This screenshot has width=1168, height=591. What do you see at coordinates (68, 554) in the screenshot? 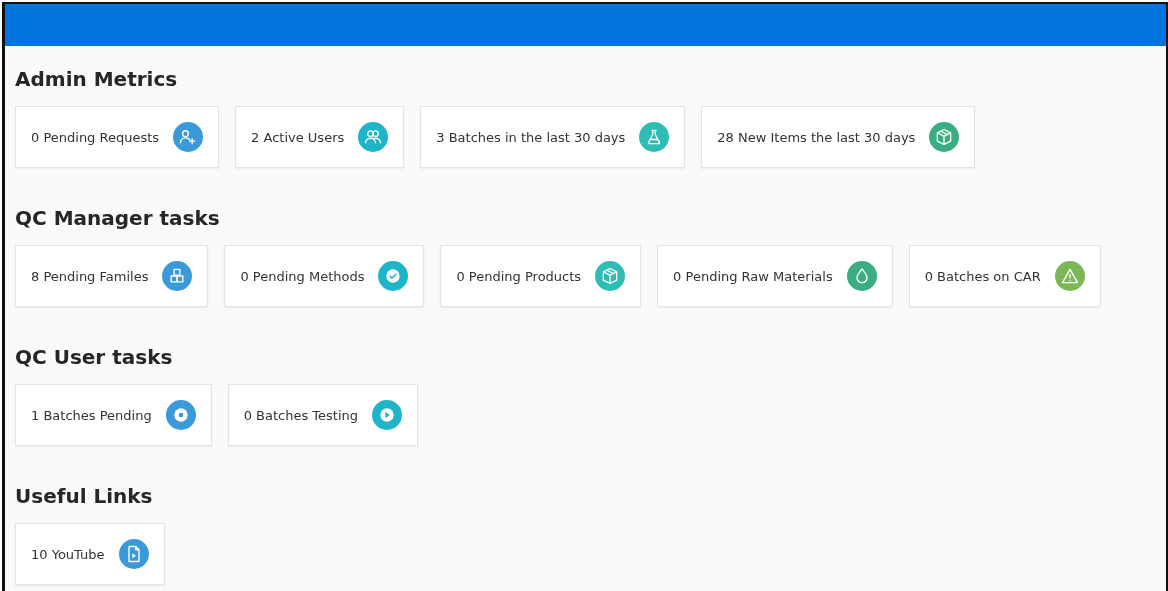
I see `card-label: 10 YouTube` at bounding box center [68, 554].